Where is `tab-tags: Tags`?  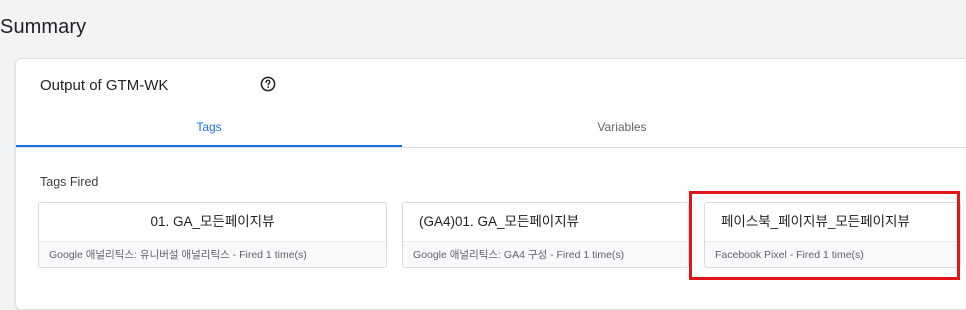
tab-tags: Tags is located at coordinates (209, 127).